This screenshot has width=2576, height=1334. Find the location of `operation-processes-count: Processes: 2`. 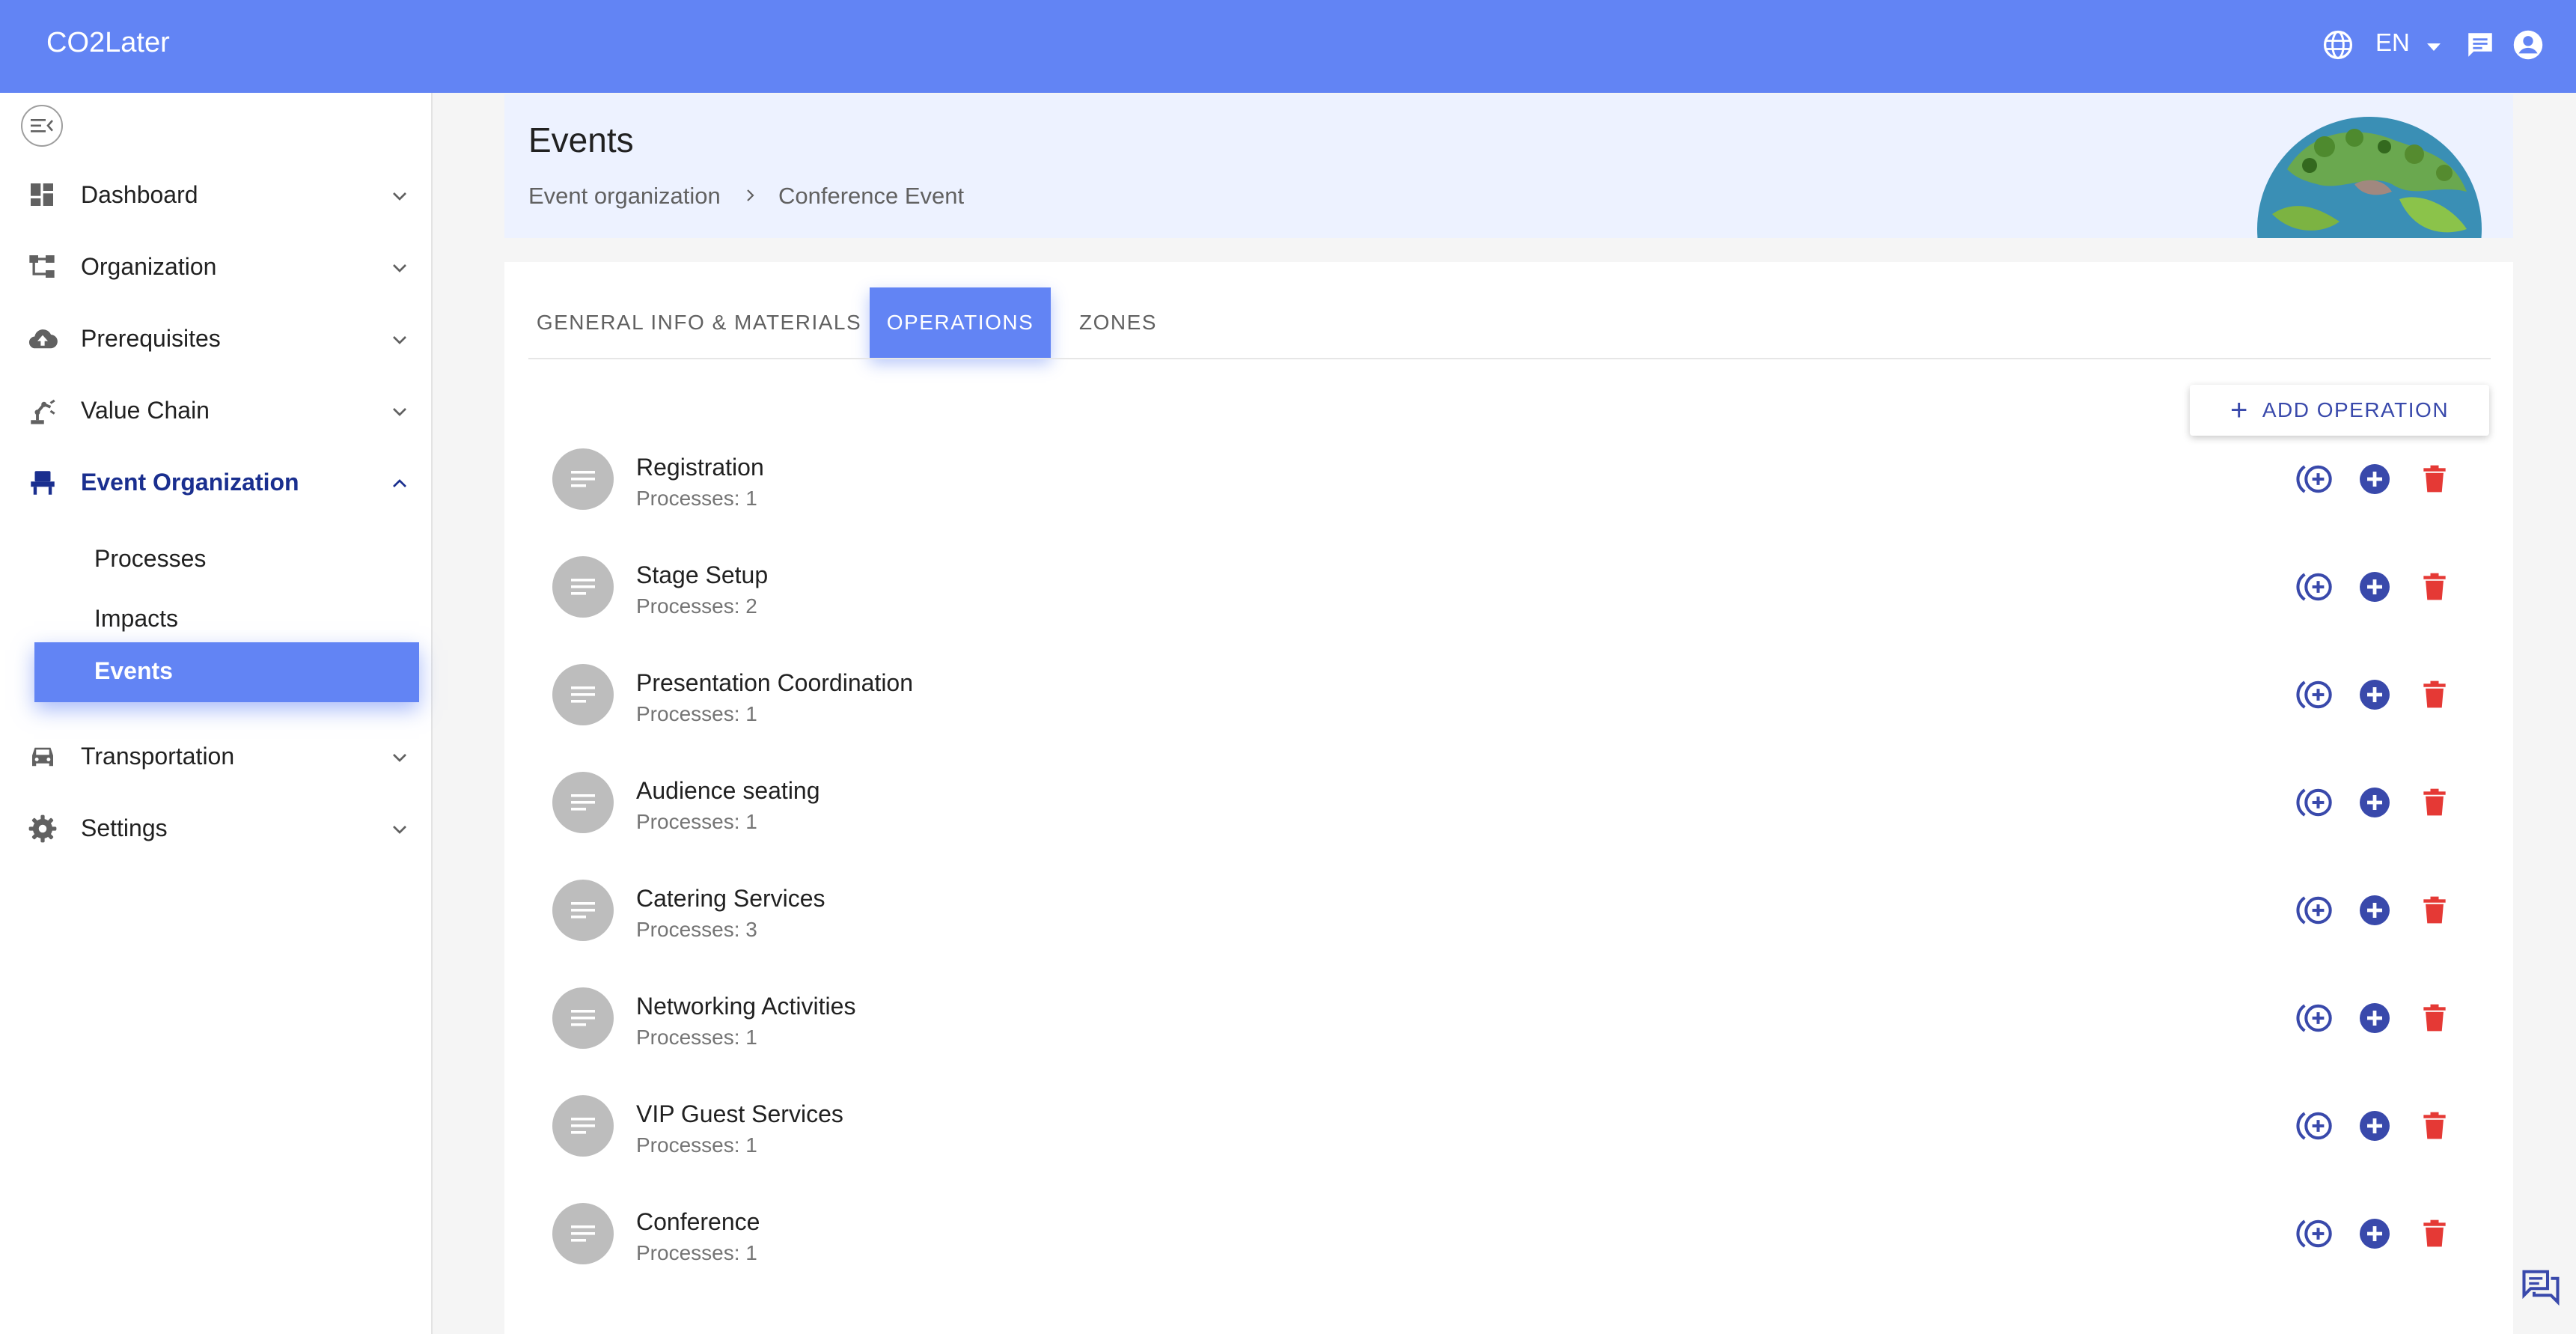

operation-processes-count: Processes: 2 is located at coordinates (696, 606).